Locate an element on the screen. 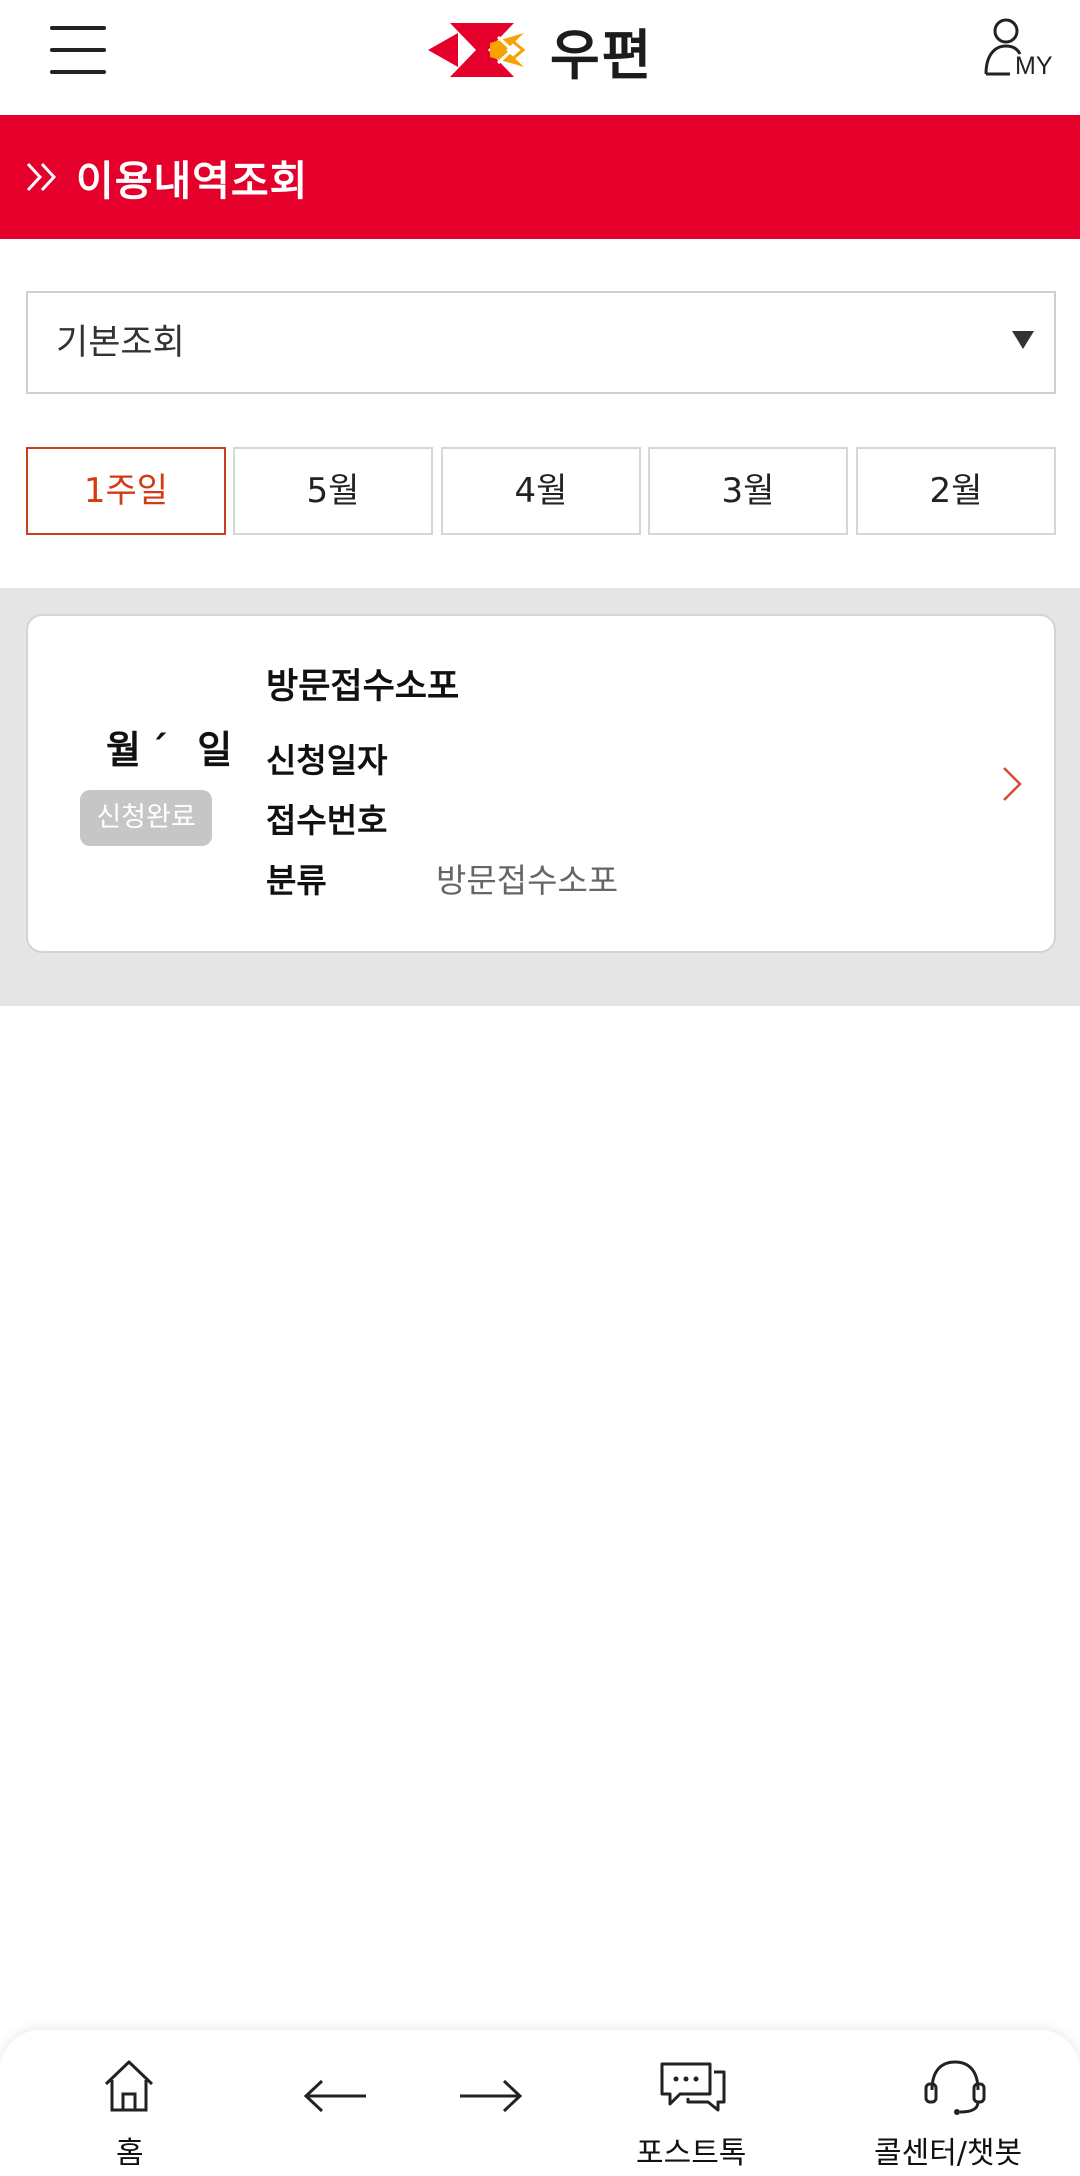 Image resolution: width=1080 pixels, height=2176 pixels. tab-may: 5월 is located at coordinates (333, 491).